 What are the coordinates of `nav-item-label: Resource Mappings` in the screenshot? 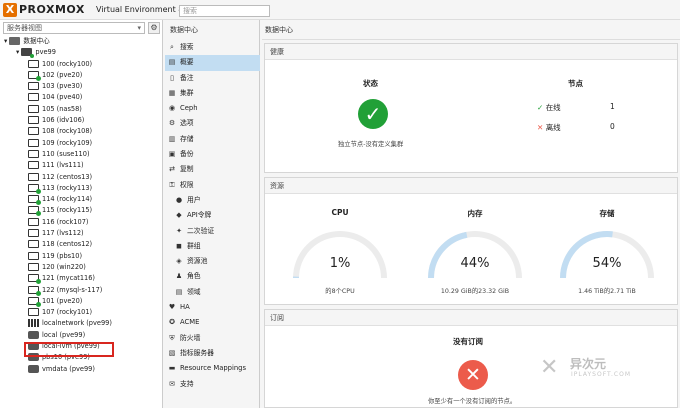 It's located at (213, 368).